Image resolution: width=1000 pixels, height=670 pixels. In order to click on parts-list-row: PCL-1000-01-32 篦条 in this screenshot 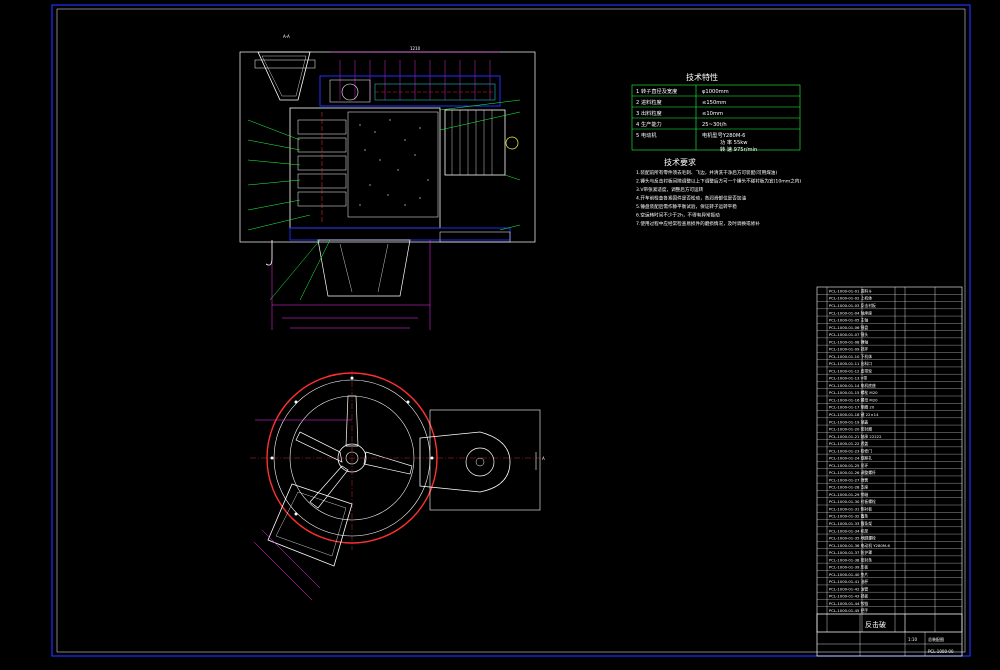, I will do `click(848, 516)`.